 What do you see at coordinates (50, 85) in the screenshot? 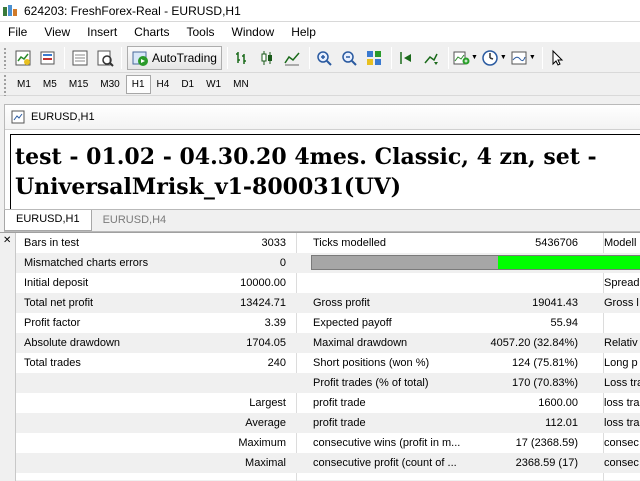
I see `timeframe-m5: M5` at bounding box center [50, 85].